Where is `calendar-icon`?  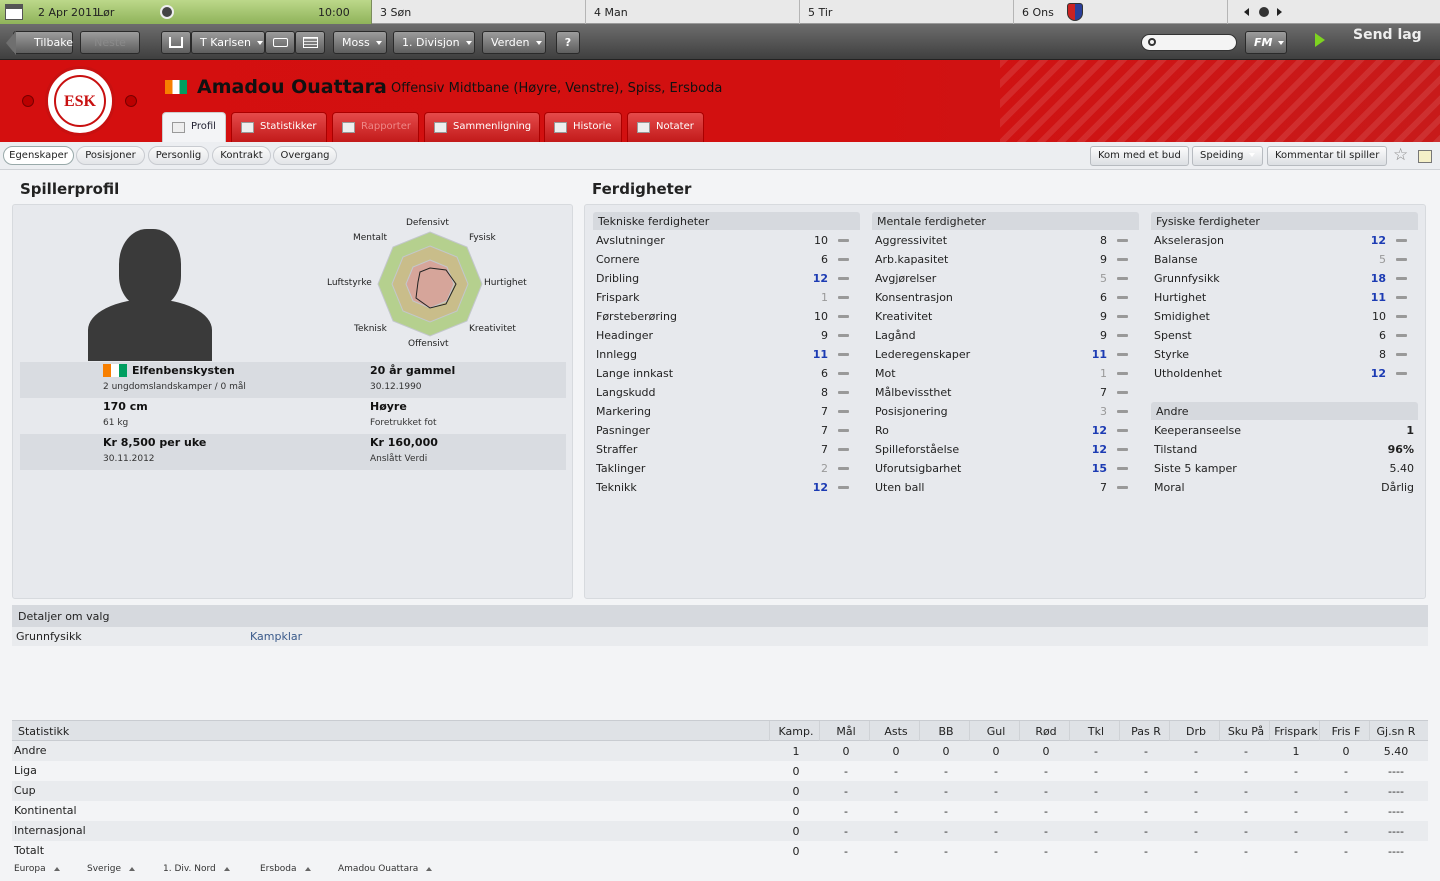
calendar-icon is located at coordinates (14, 12).